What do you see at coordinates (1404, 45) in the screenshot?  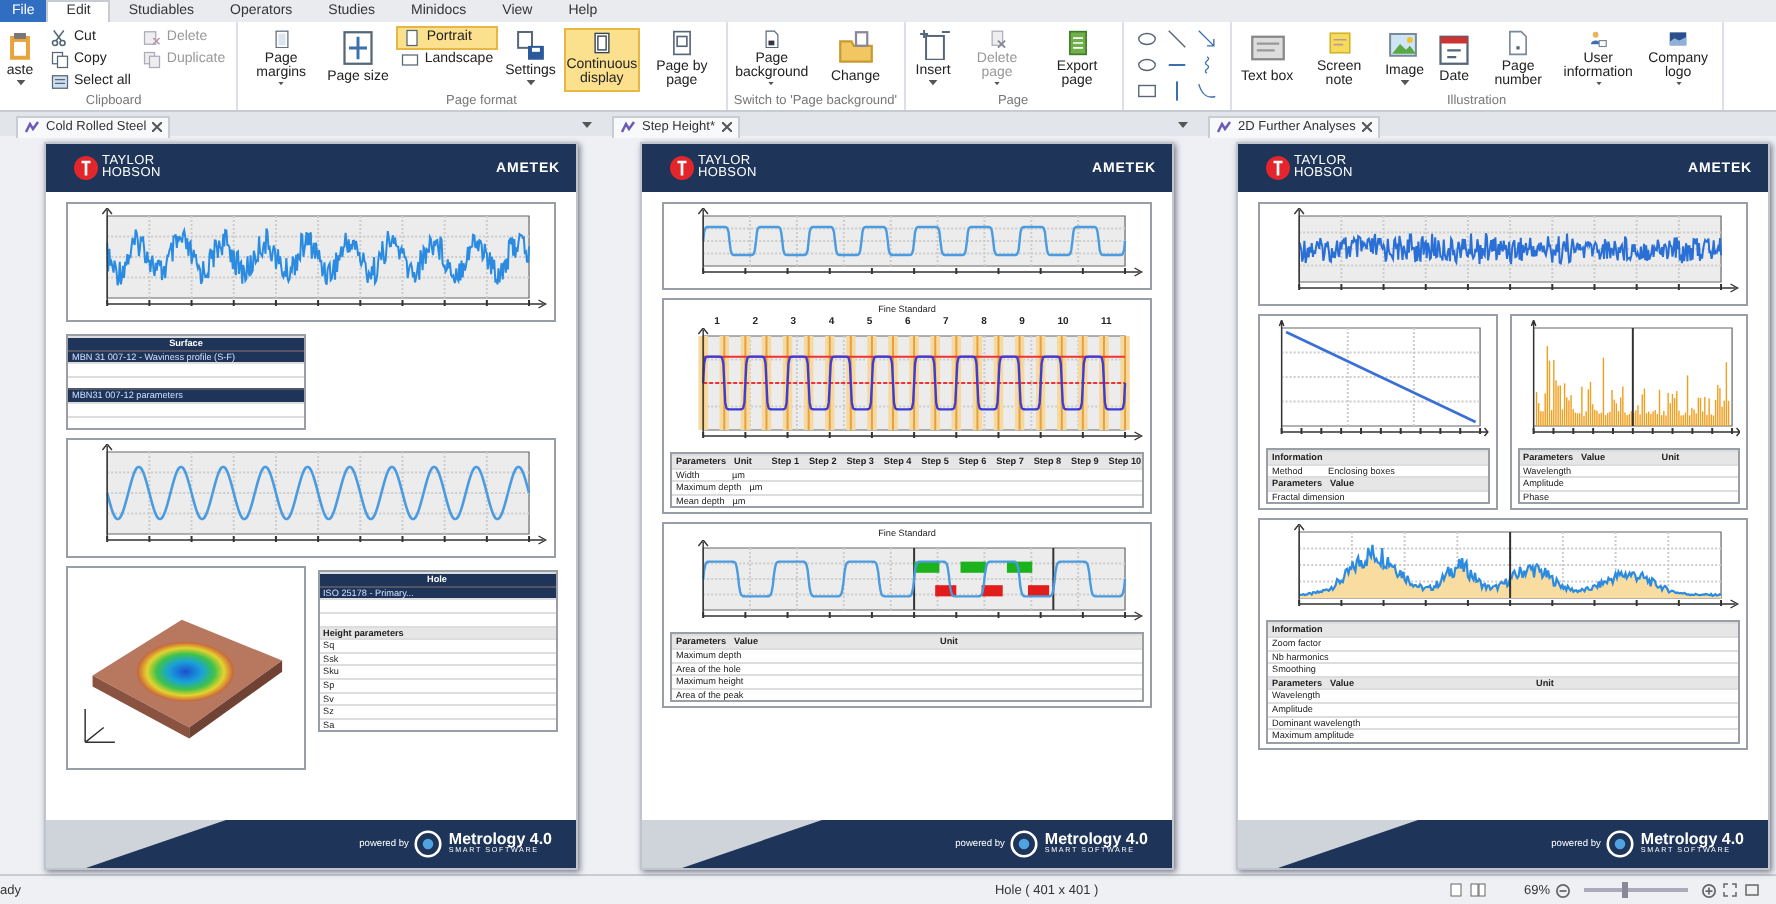 I see `image-icon` at bounding box center [1404, 45].